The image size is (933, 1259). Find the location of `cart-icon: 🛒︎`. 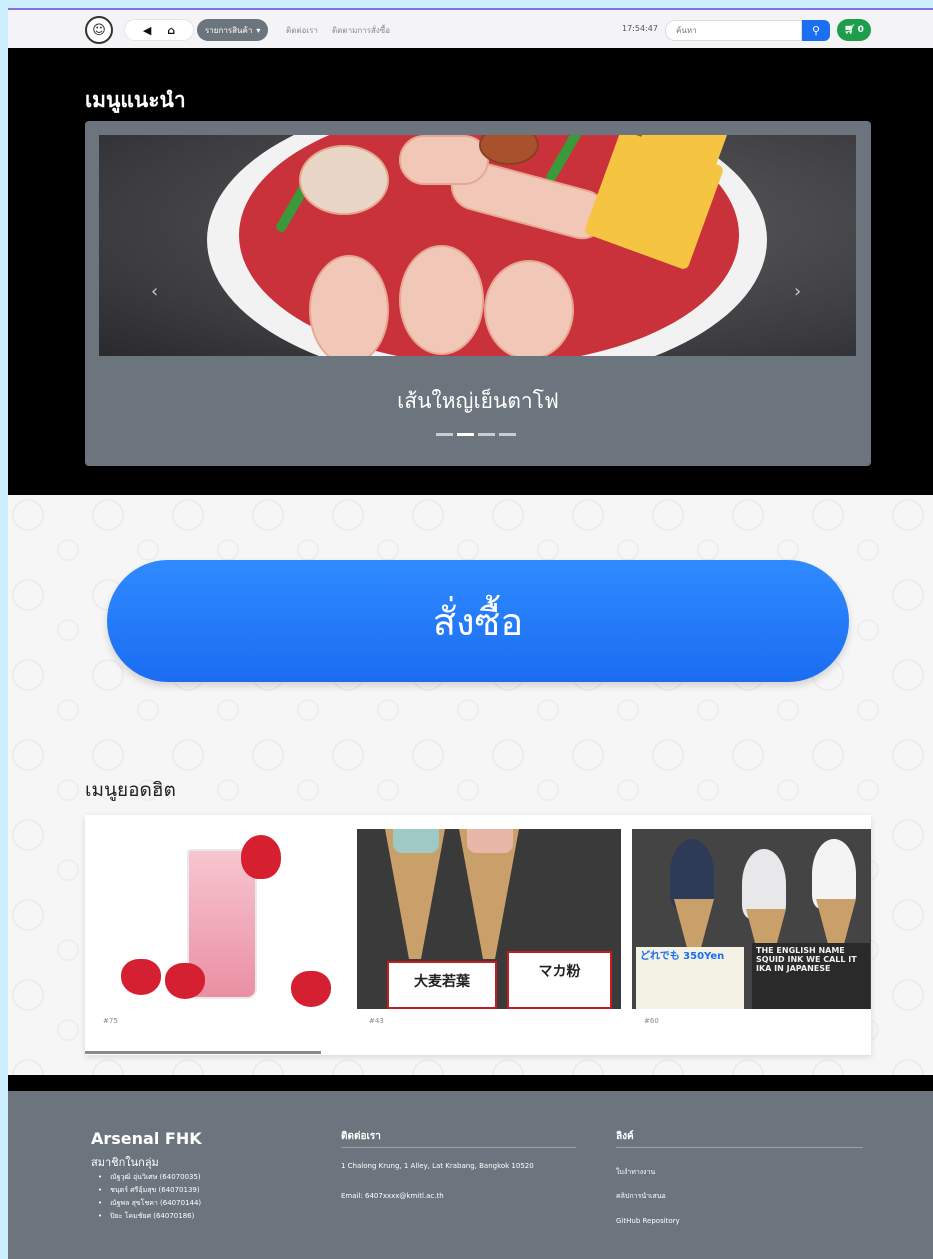

cart-icon: 🛒︎ is located at coordinates (850, 30).